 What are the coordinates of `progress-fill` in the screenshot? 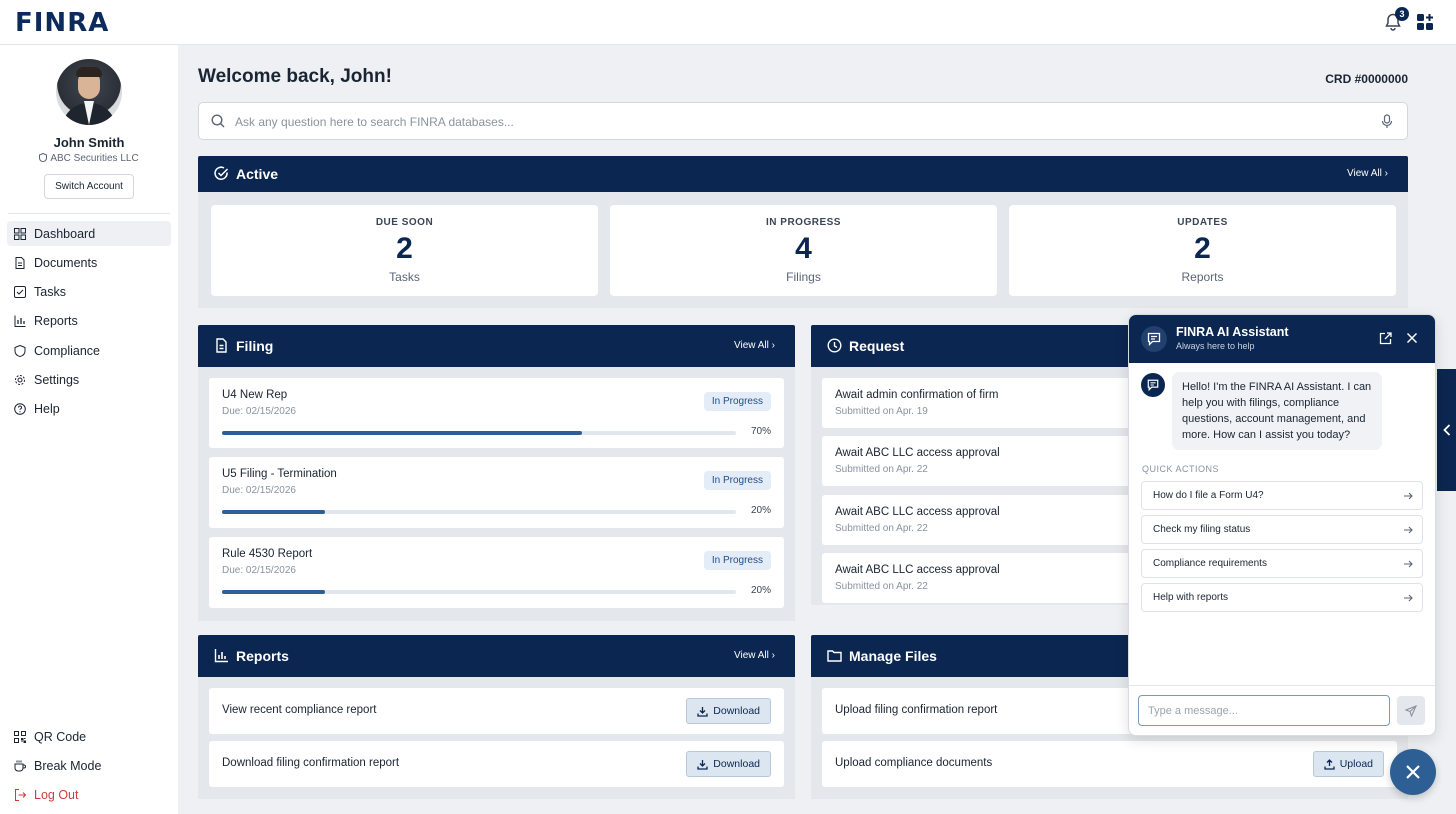 It's located at (402, 433).